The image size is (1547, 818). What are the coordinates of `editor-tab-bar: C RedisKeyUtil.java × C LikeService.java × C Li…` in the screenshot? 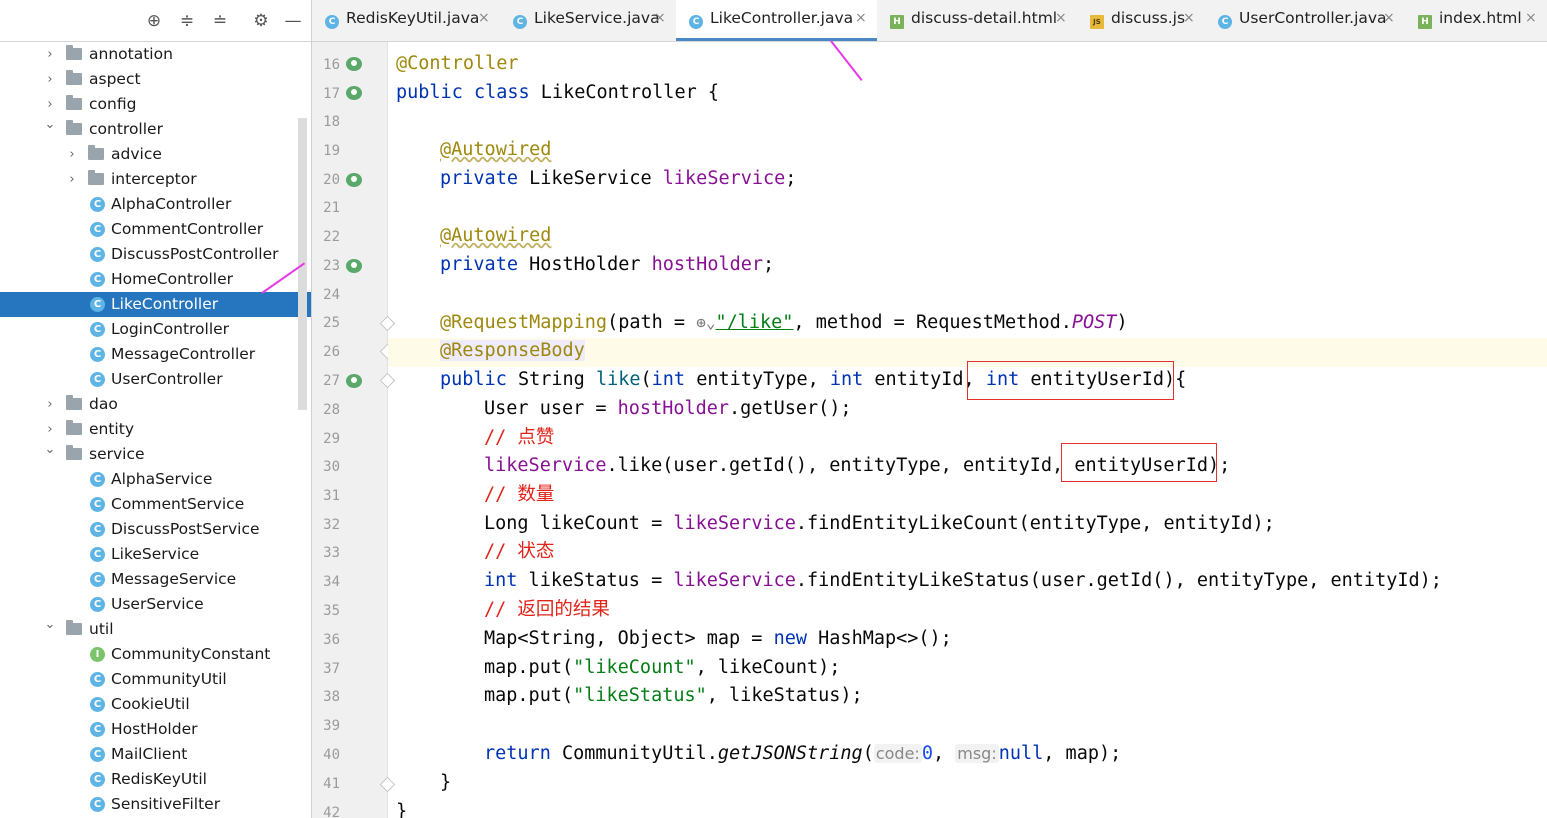 It's located at (929, 21).